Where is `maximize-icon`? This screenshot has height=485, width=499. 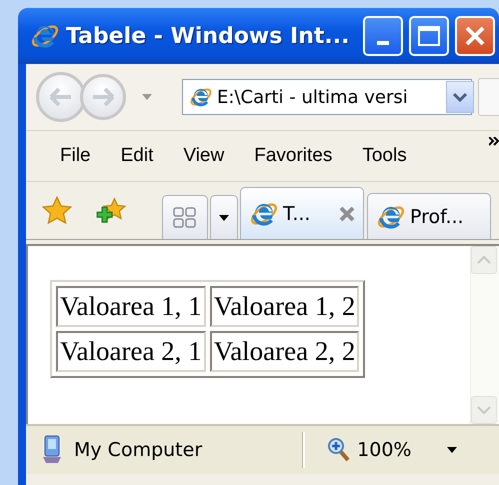 maximize-icon is located at coordinates (429, 36).